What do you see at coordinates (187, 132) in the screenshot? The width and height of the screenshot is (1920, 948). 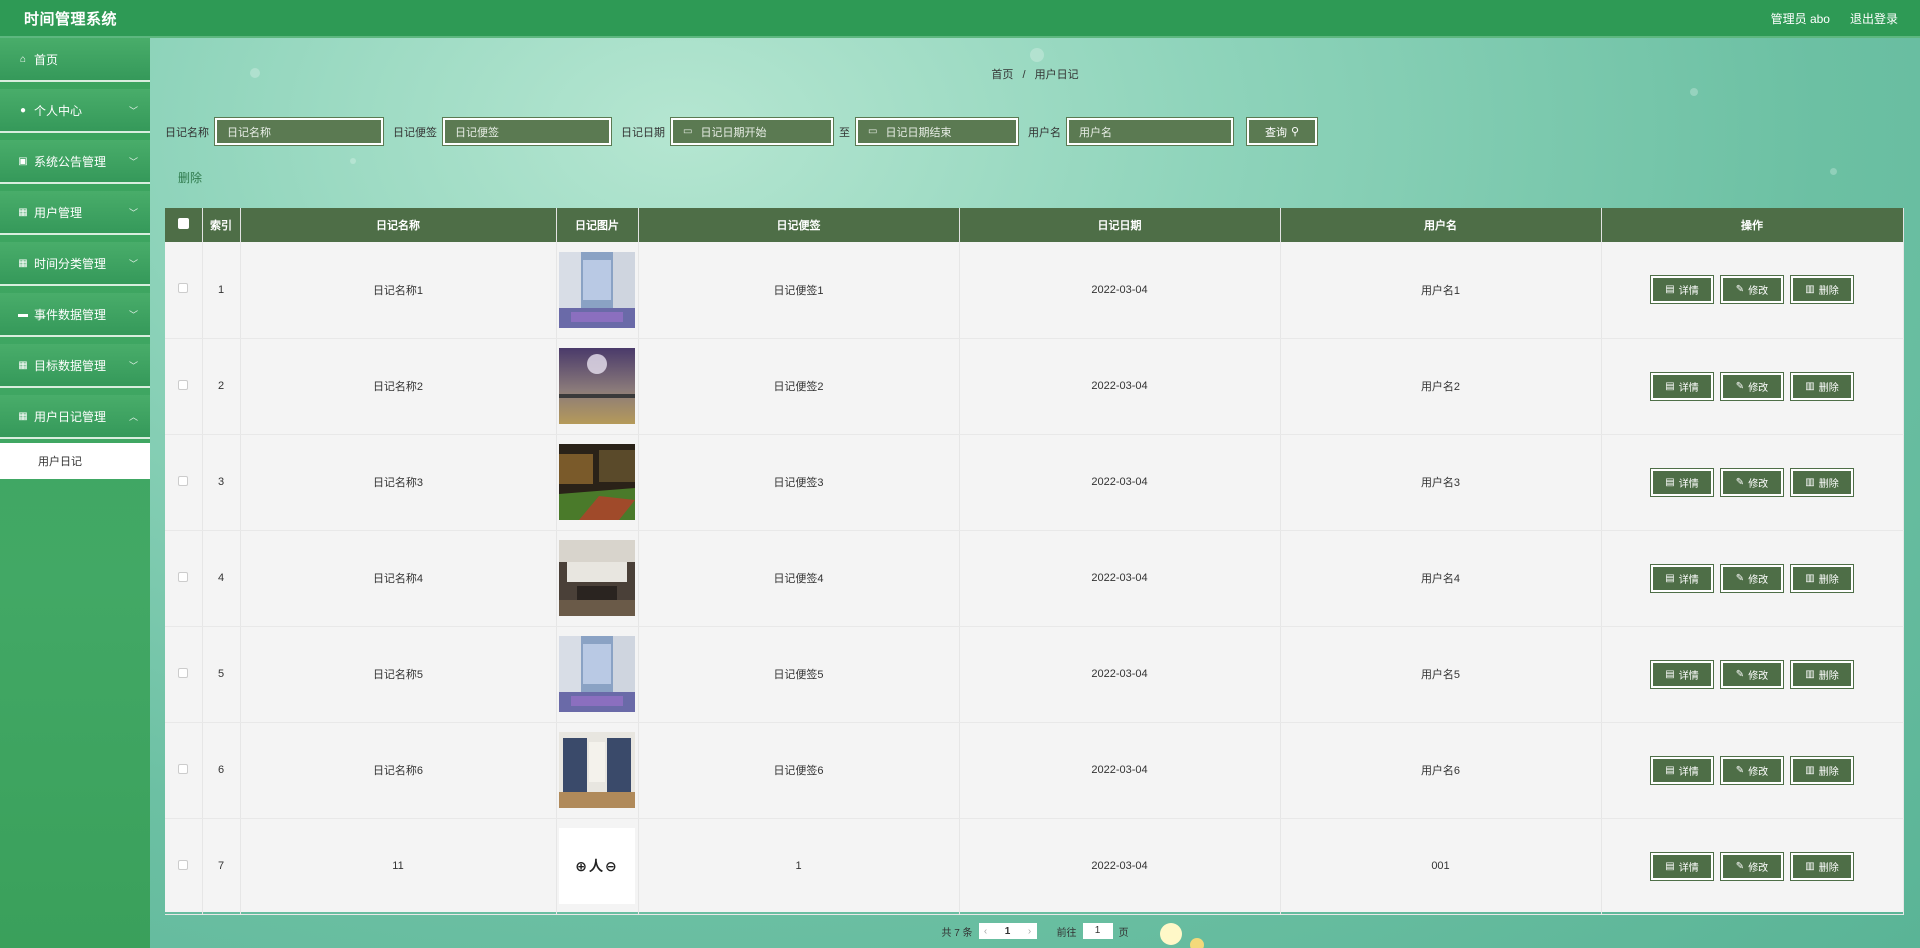 I see `diary-name-label: 日记名称` at bounding box center [187, 132].